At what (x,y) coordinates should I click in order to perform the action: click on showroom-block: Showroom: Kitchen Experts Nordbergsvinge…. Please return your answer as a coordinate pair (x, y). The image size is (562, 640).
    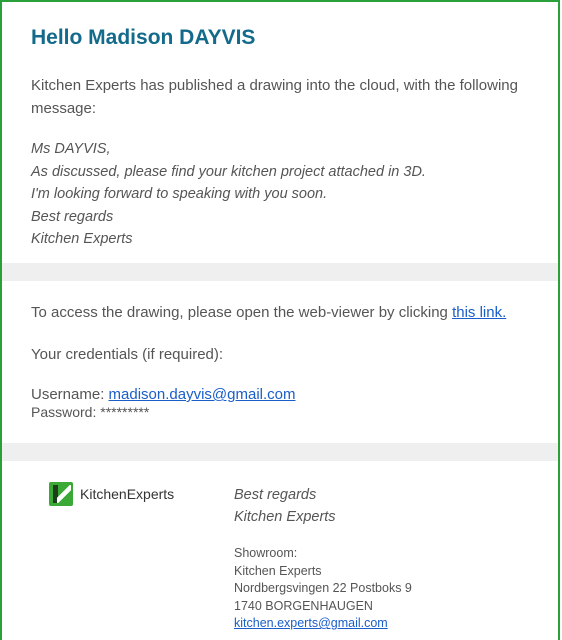
    Looking at the image, I should click on (323, 589).